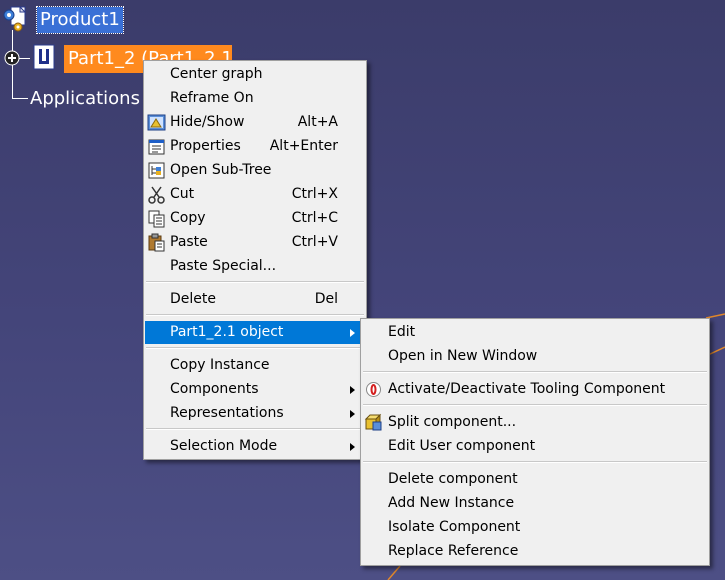 The image size is (725, 580). I want to click on menu-shortcut: Ctrl+C, so click(314, 218).